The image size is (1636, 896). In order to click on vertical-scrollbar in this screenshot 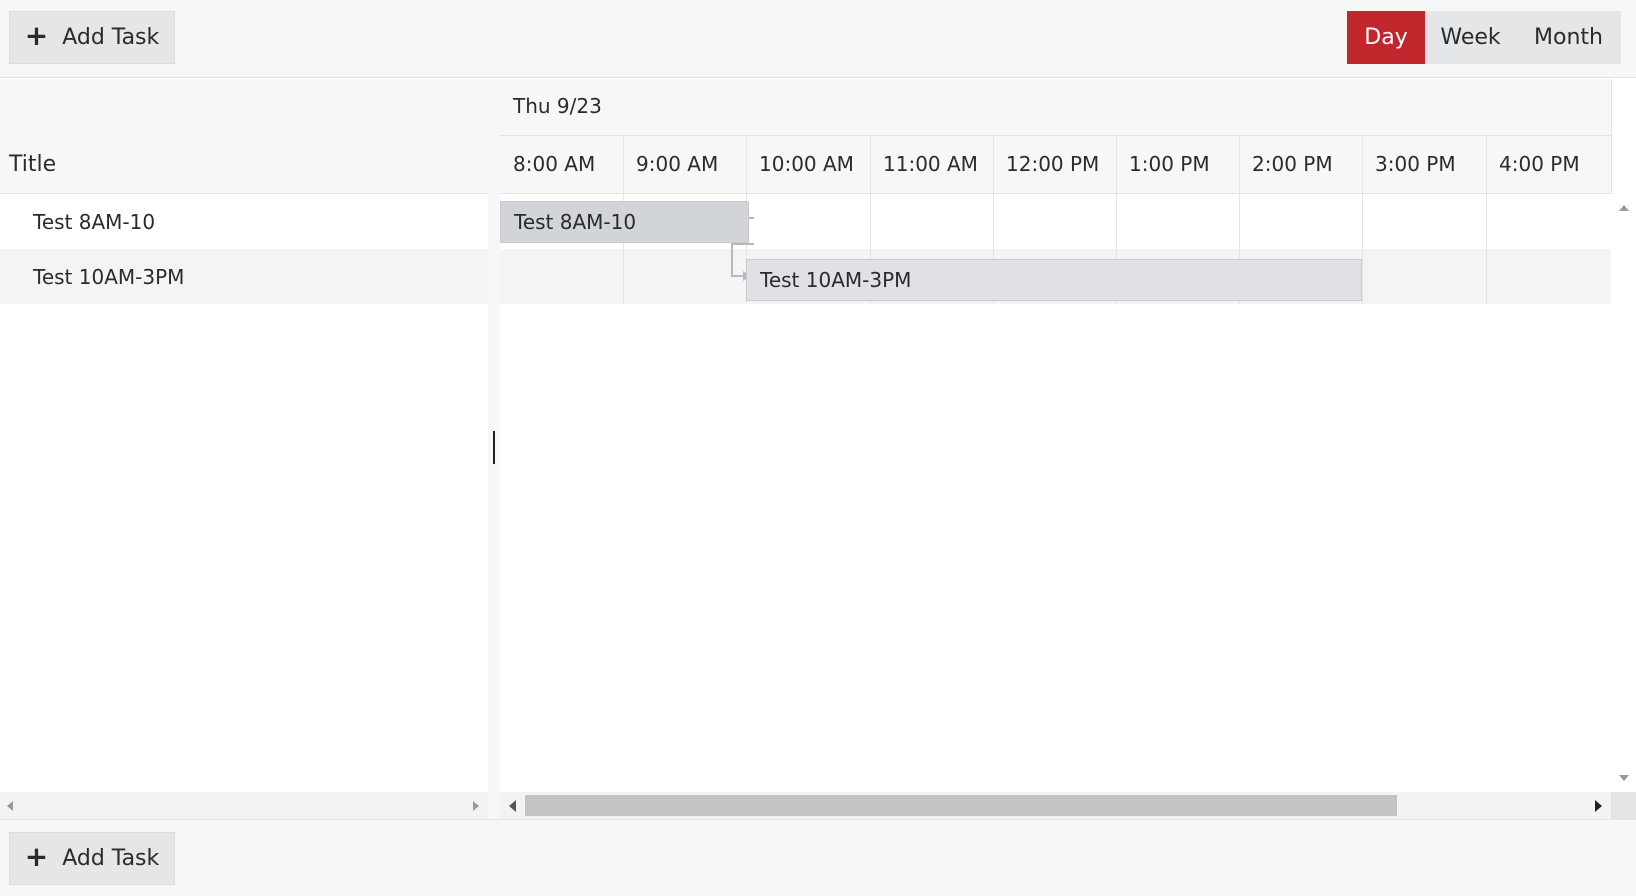, I will do `click(1623, 493)`.